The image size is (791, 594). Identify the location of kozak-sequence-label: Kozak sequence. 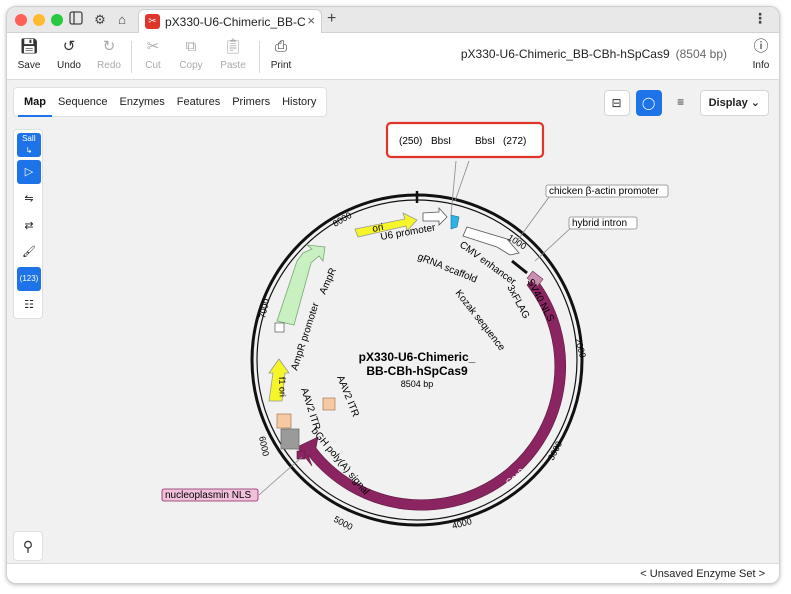
(480, 320).